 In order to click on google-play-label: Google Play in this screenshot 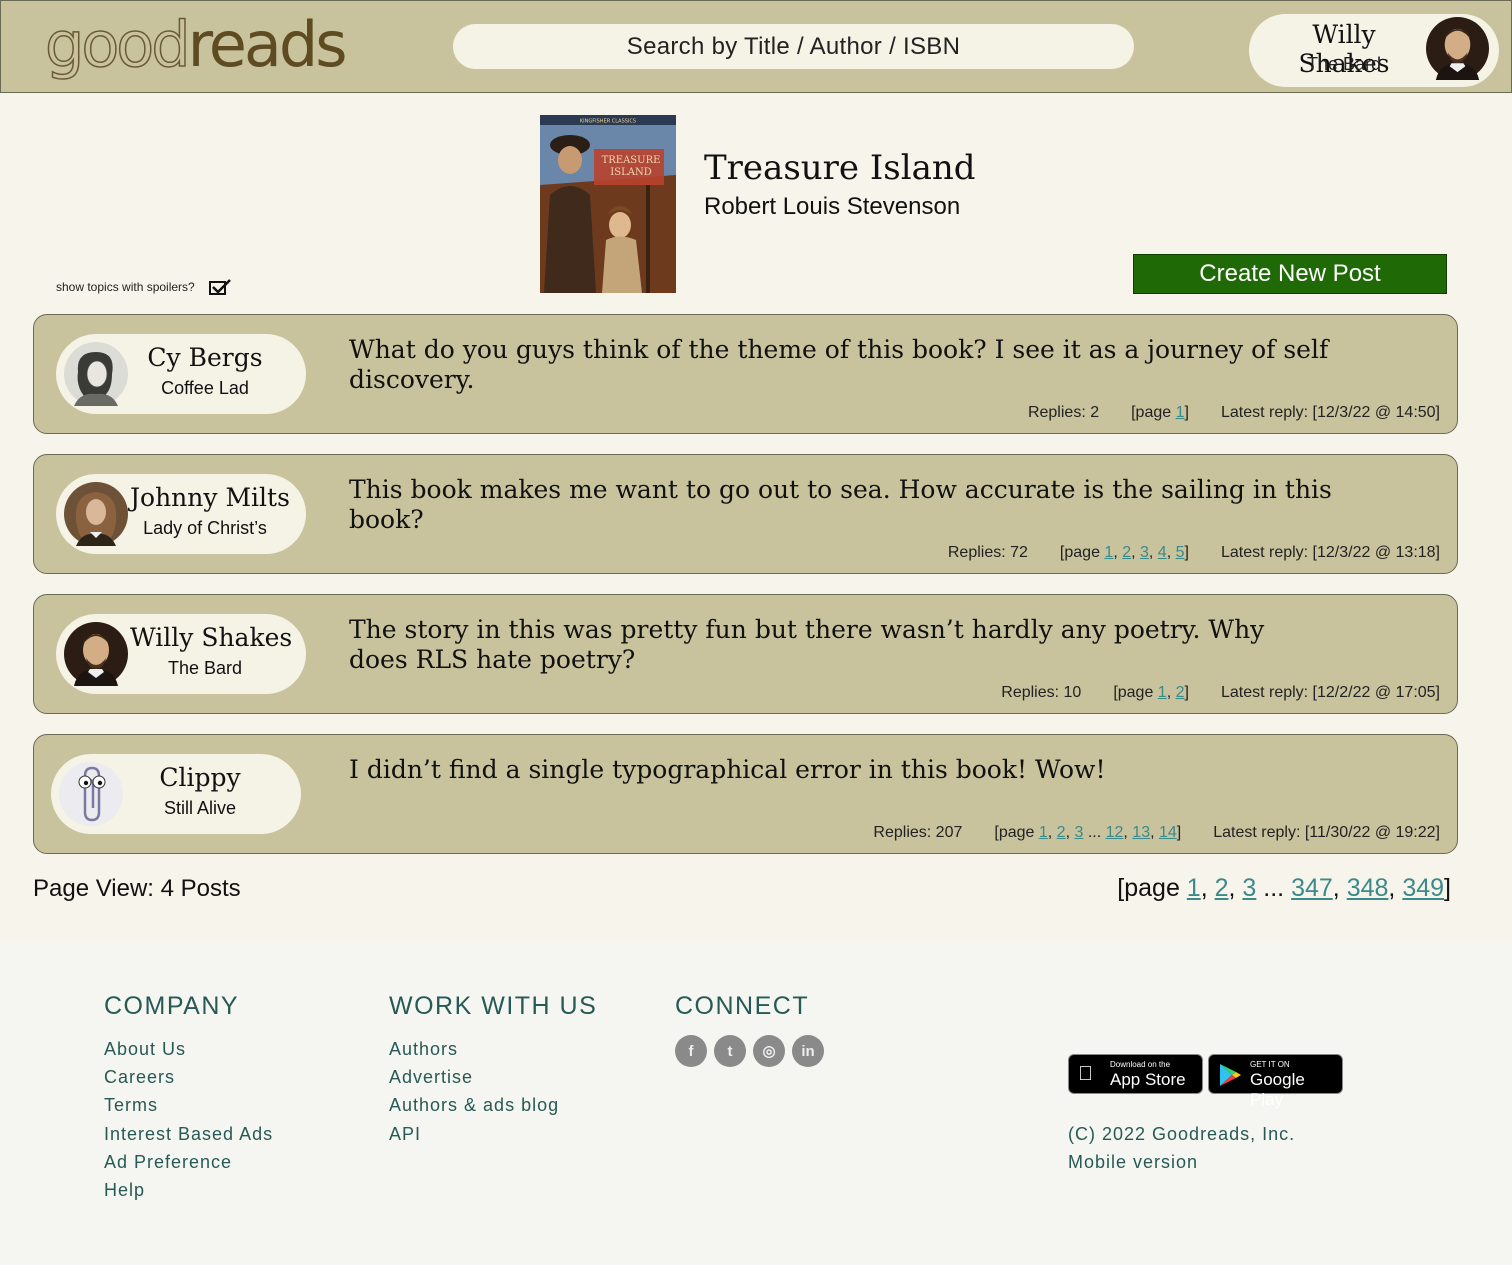, I will do `click(1277, 1089)`.